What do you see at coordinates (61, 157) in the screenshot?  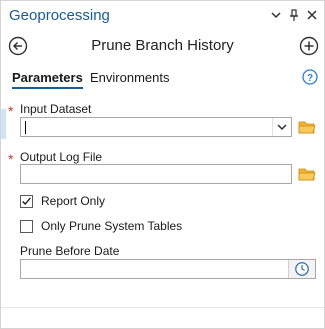 I see `output-log-label: Output Log File` at bounding box center [61, 157].